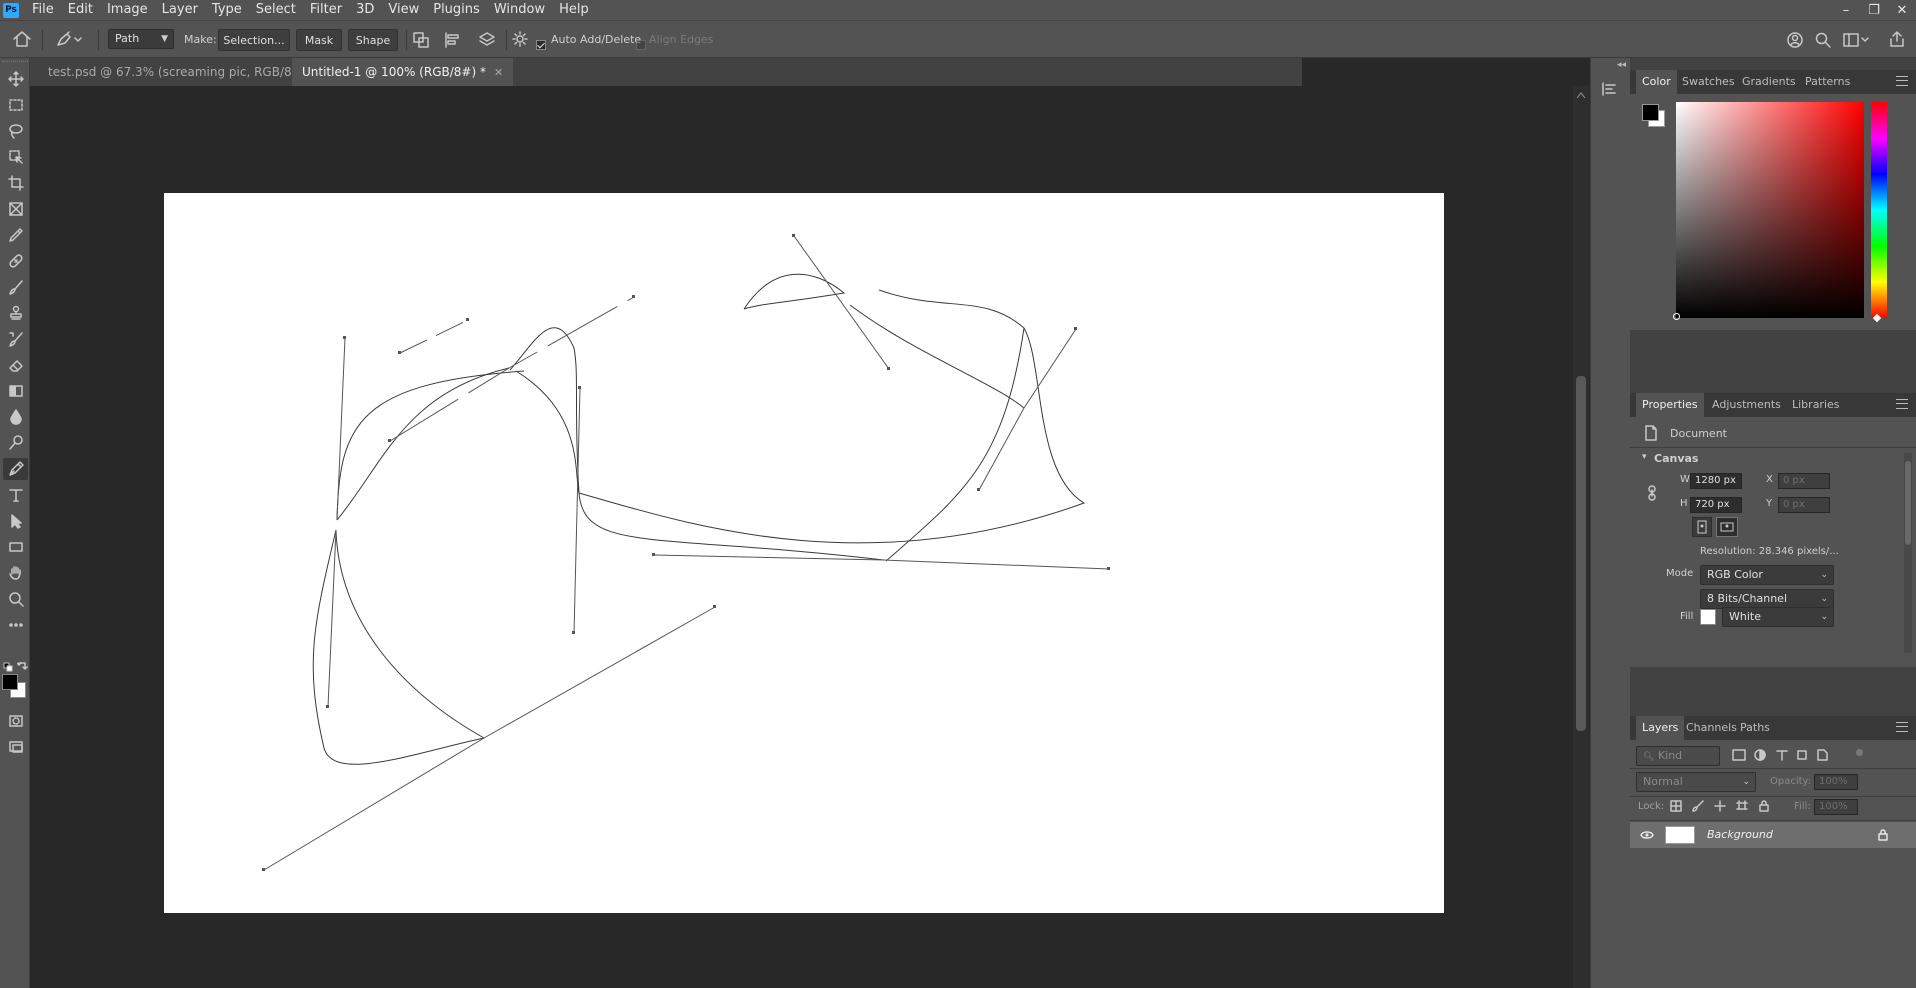 This screenshot has height=988, width=1916. I want to click on home-icon, so click(22, 39).